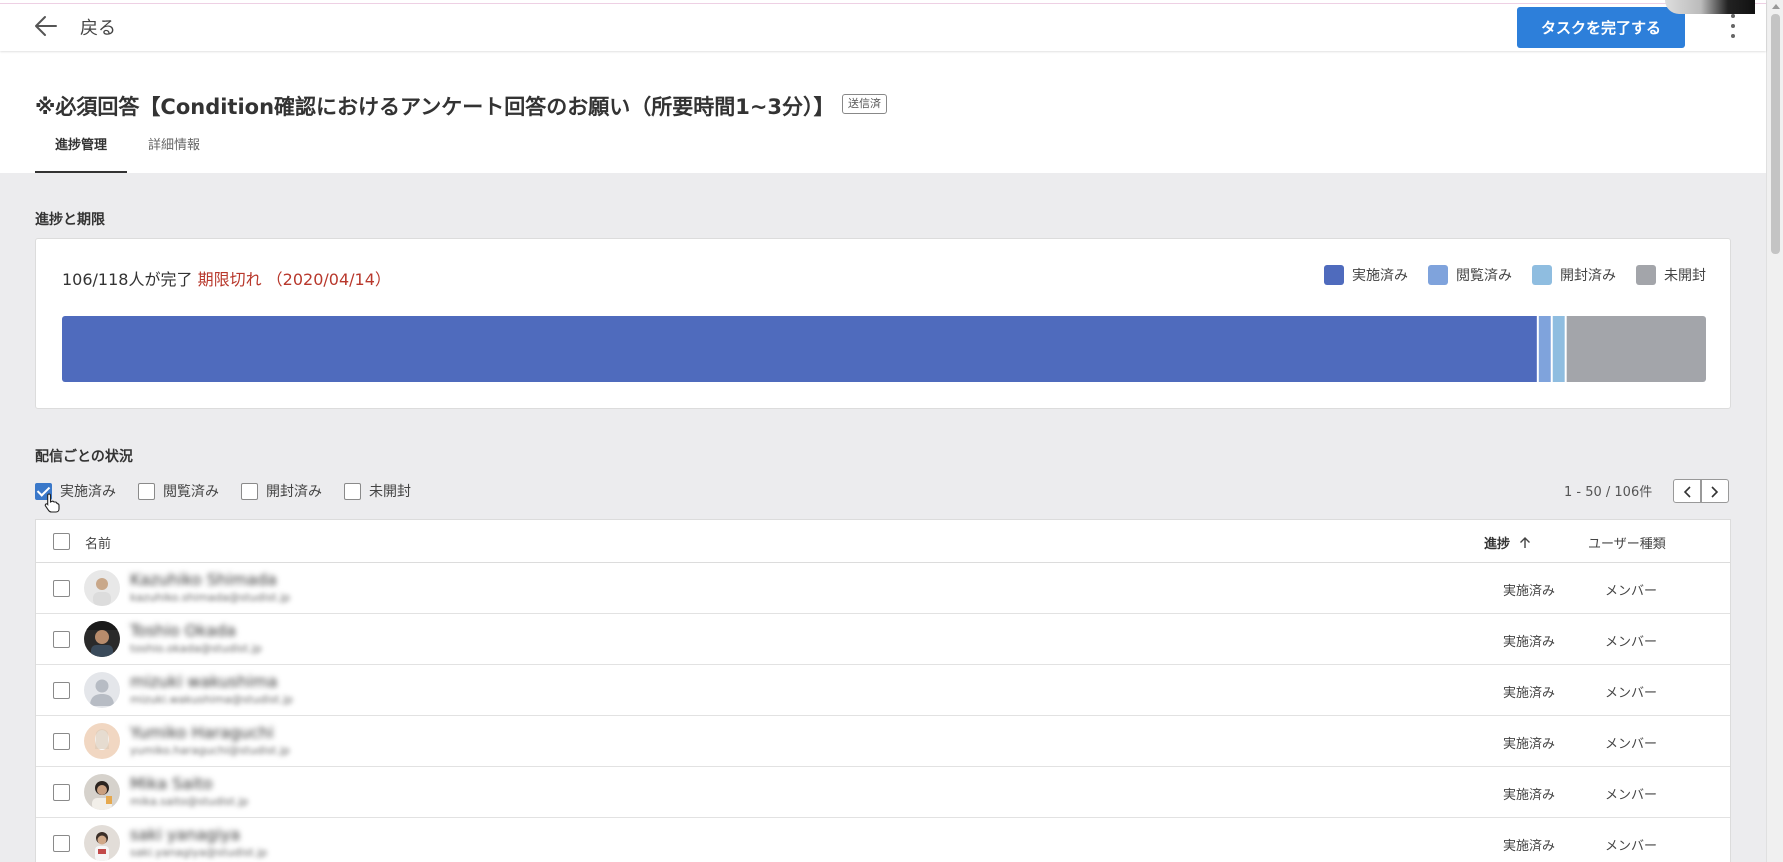 The image size is (1783, 862). I want to click on pagination-info: 1 - 50 / 106件, so click(1608, 492).